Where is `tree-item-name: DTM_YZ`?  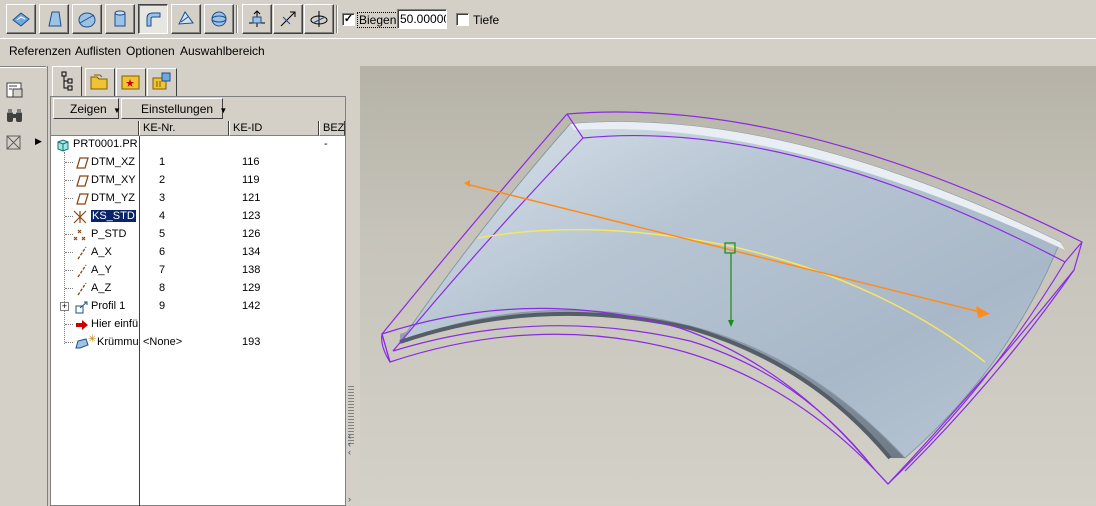
tree-item-name: DTM_YZ is located at coordinates (113, 198).